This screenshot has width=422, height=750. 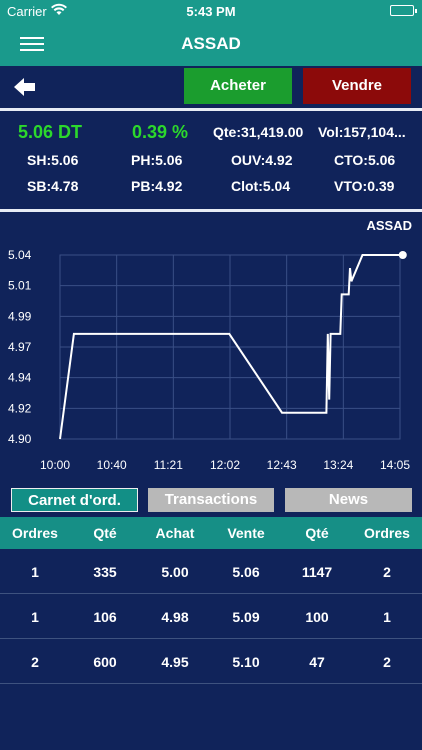 I want to click on status-bar: Carrier 5:43 PM, so click(x=211, y=11).